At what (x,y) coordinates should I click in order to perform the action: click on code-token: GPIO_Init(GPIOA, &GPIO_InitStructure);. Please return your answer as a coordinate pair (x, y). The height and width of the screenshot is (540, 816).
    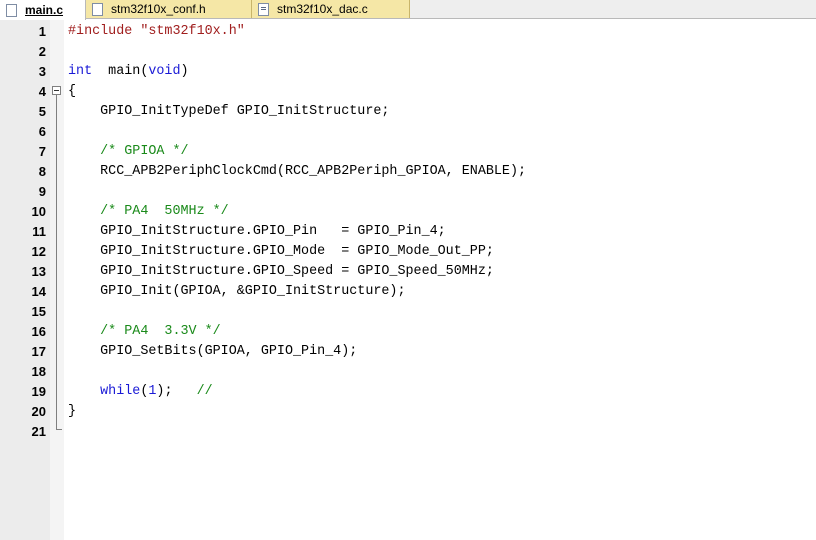
    Looking at the image, I should click on (237, 291).